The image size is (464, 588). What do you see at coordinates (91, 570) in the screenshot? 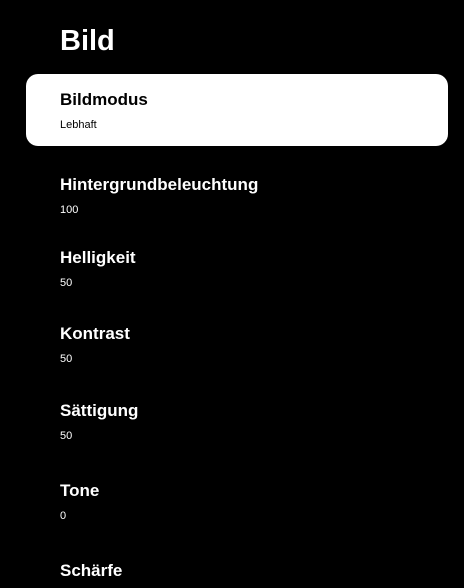
I see `menu-item-label: Schärfe` at bounding box center [91, 570].